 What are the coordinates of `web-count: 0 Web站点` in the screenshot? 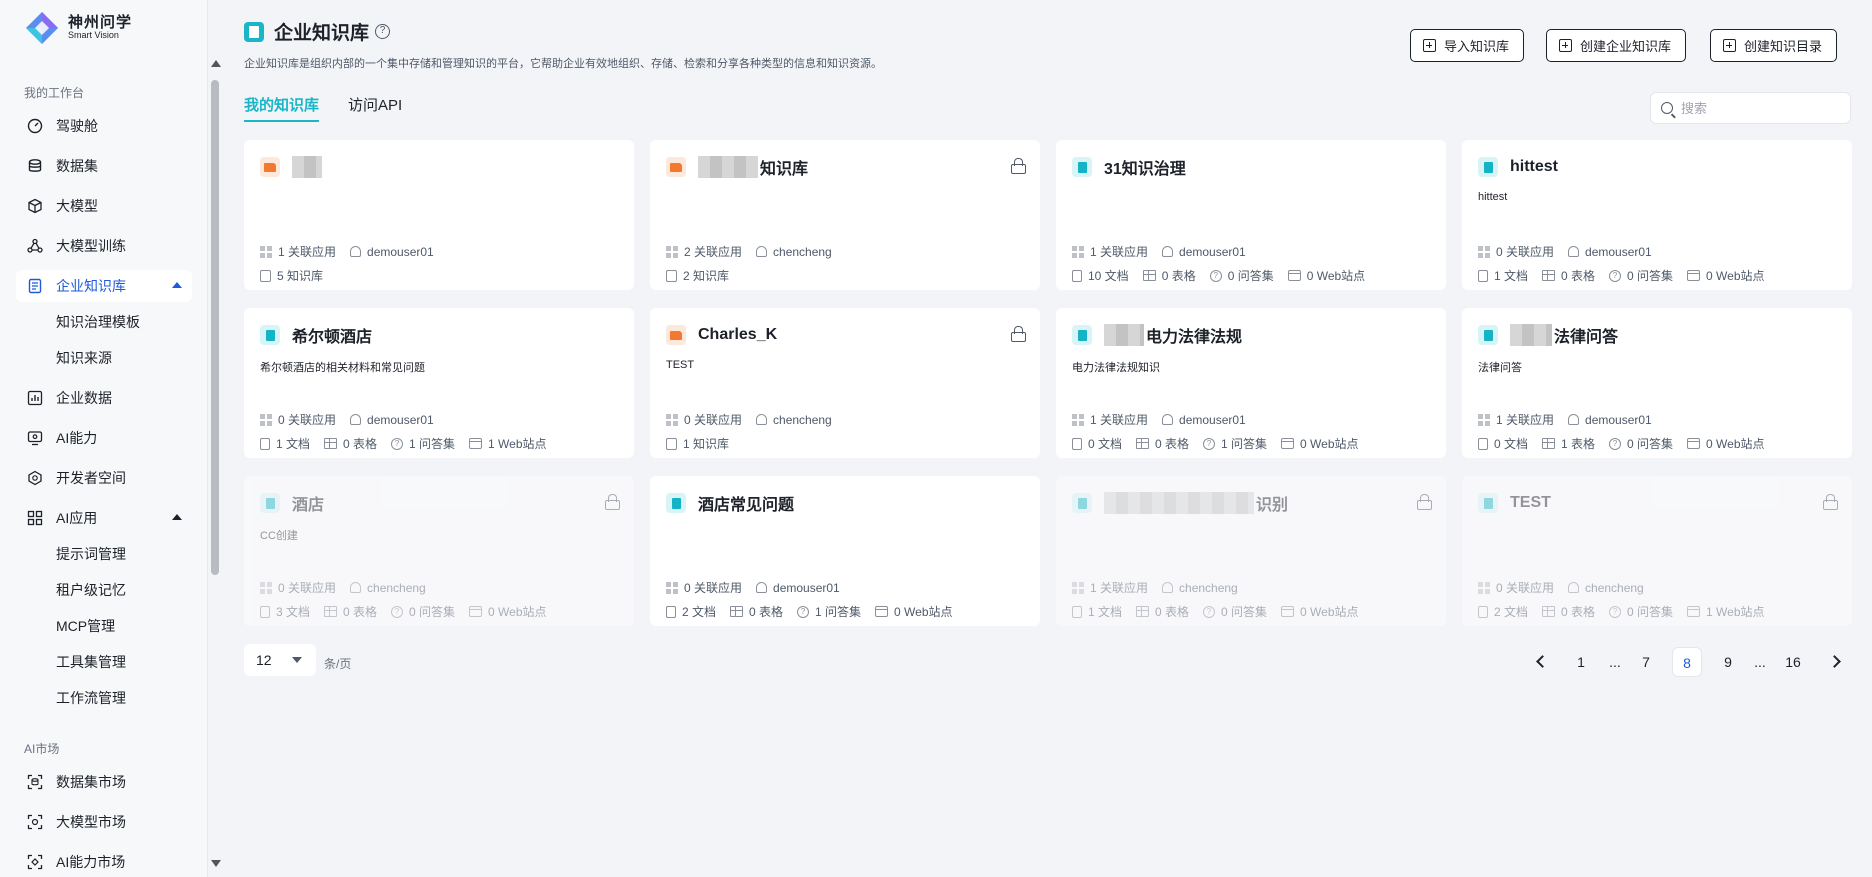 It's located at (508, 611).